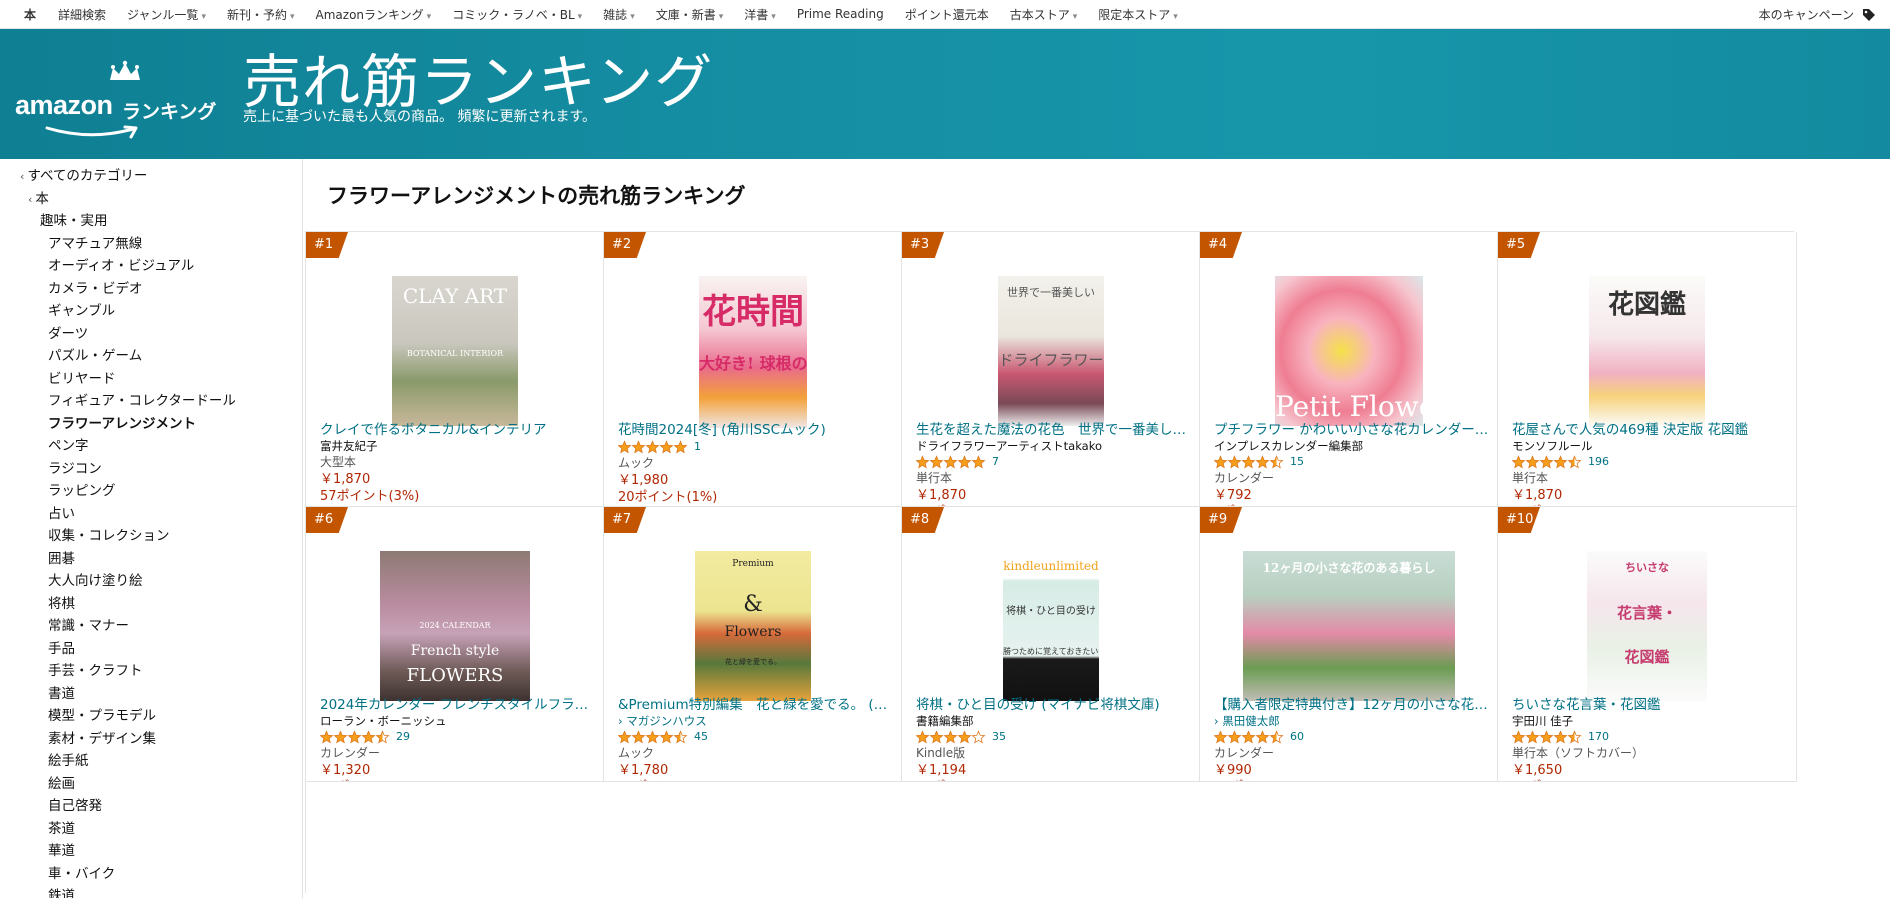 Image resolution: width=1890 pixels, height=898 pixels. I want to click on sidebar-item: 収集・コレクション, so click(151, 536).